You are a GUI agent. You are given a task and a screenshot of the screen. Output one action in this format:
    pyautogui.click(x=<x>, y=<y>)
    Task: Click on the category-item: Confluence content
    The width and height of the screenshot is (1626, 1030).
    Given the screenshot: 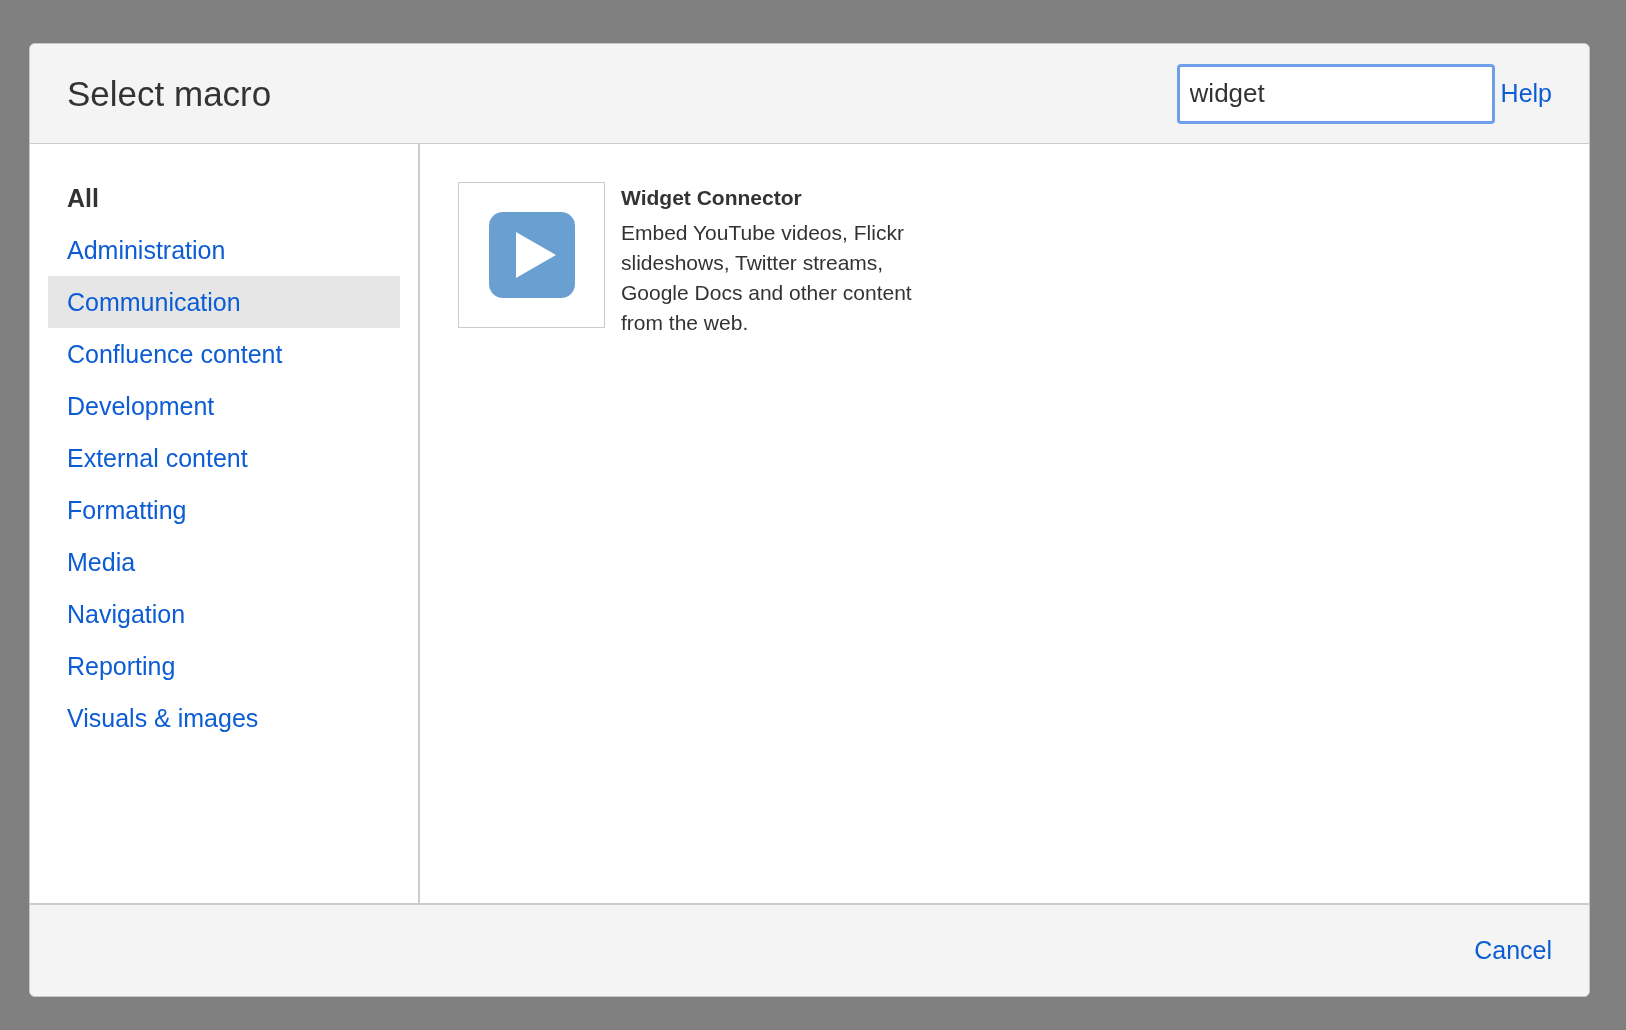 What is the action you would take?
    pyautogui.click(x=224, y=354)
    